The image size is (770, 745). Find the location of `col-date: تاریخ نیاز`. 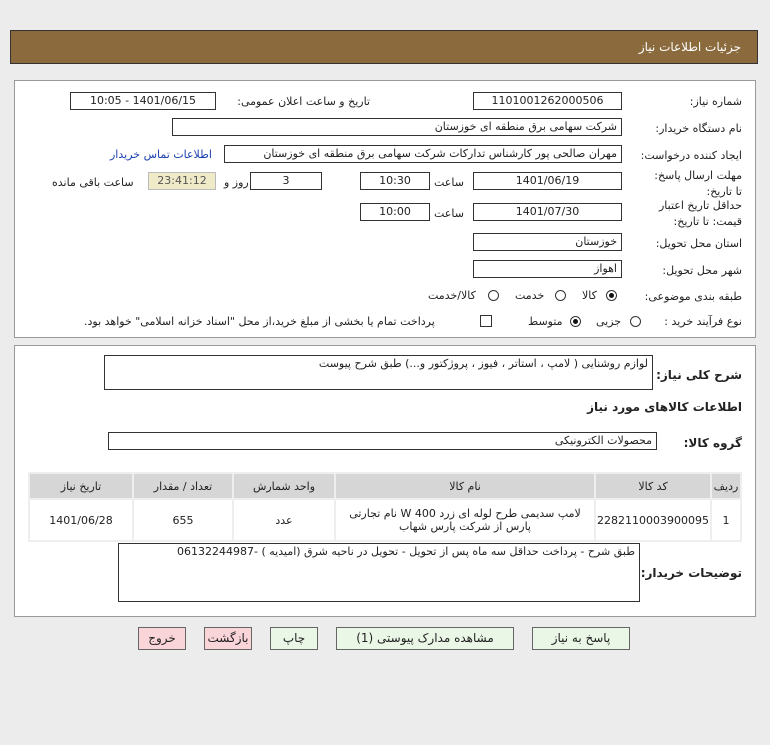

col-date: تاریخ نیاز is located at coordinates (81, 486).